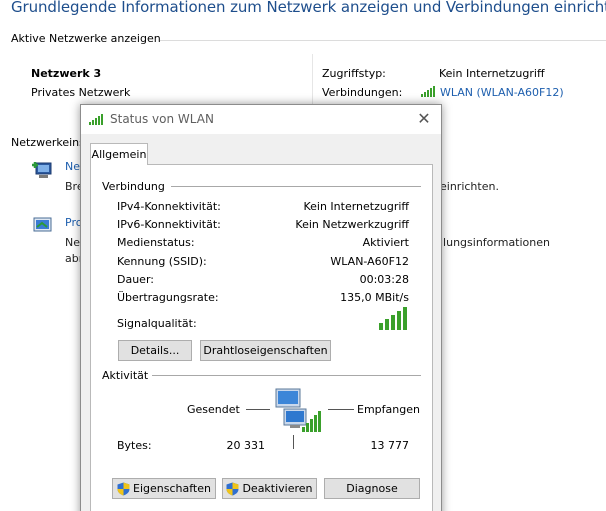  What do you see at coordinates (258, 409) in the screenshot?
I see `sent-line` at bounding box center [258, 409].